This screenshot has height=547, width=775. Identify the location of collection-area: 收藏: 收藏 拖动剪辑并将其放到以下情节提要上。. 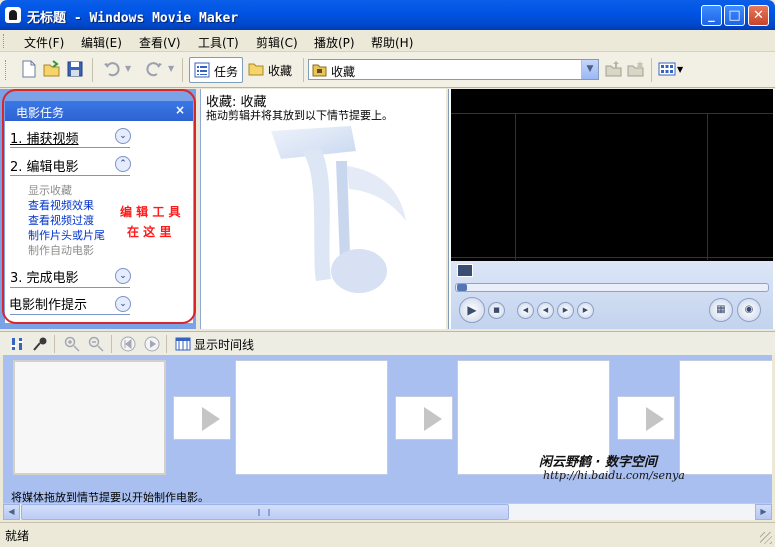
(323, 209).